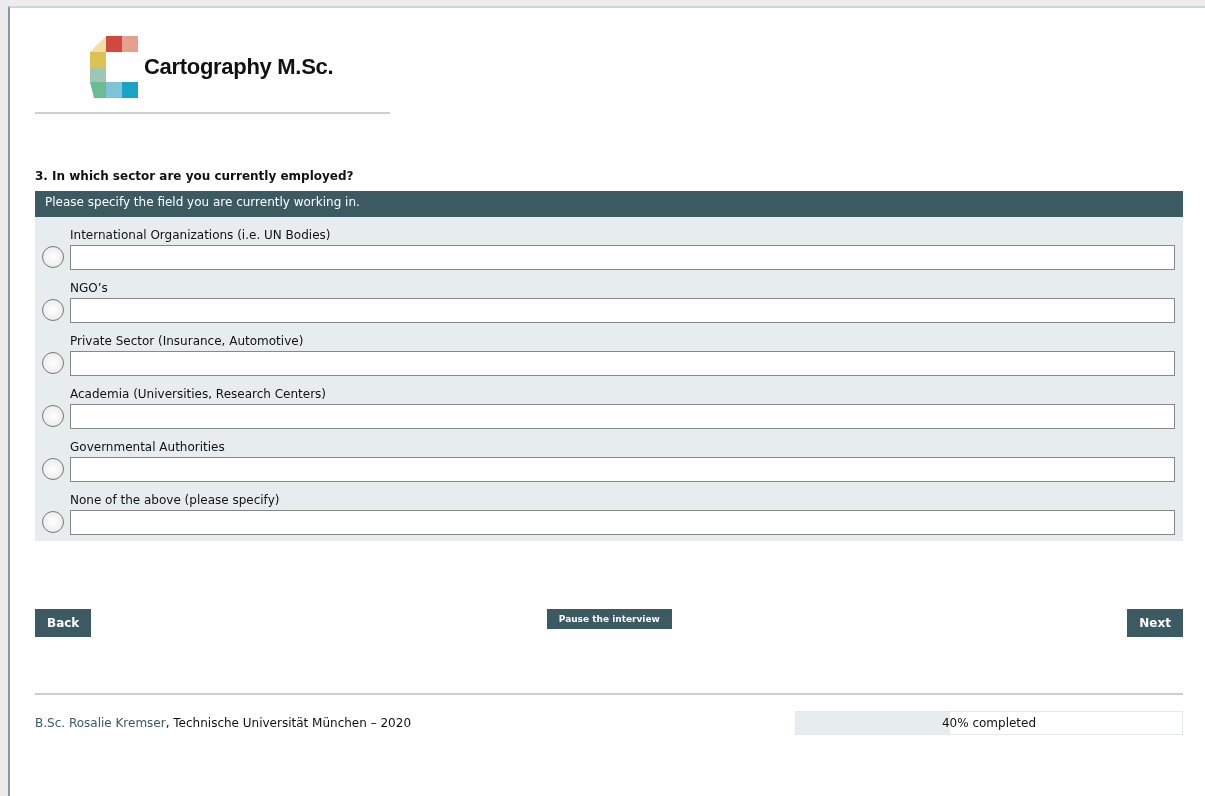 The width and height of the screenshot is (1205, 796). I want to click on logo-text: Cartography M.Sc., so click(239, 67).